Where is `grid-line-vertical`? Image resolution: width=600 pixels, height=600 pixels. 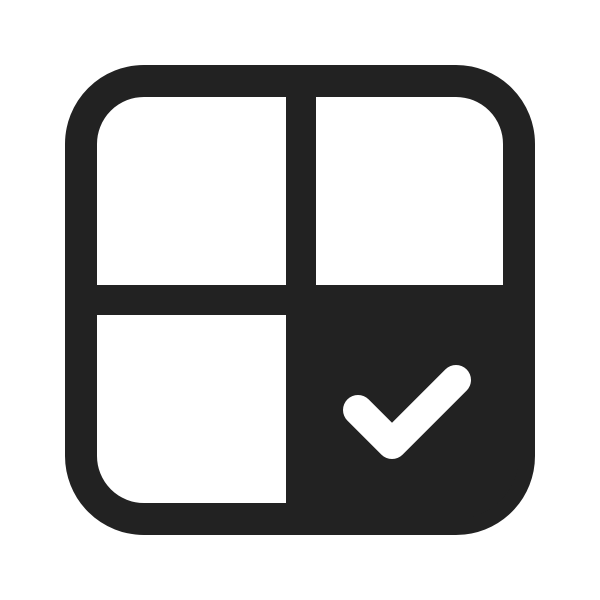
grid-line-vertical is located at coordinates (301, 191).